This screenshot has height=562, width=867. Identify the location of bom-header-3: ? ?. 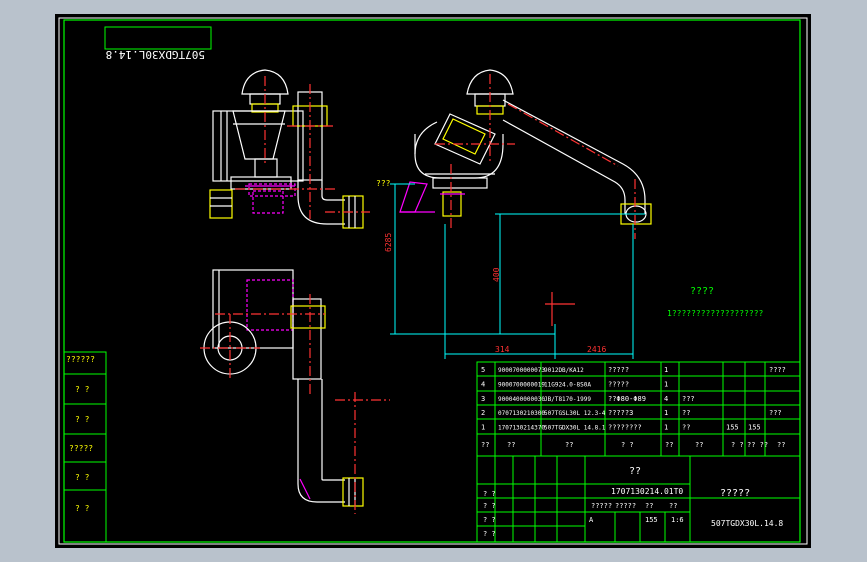
(627, 445).